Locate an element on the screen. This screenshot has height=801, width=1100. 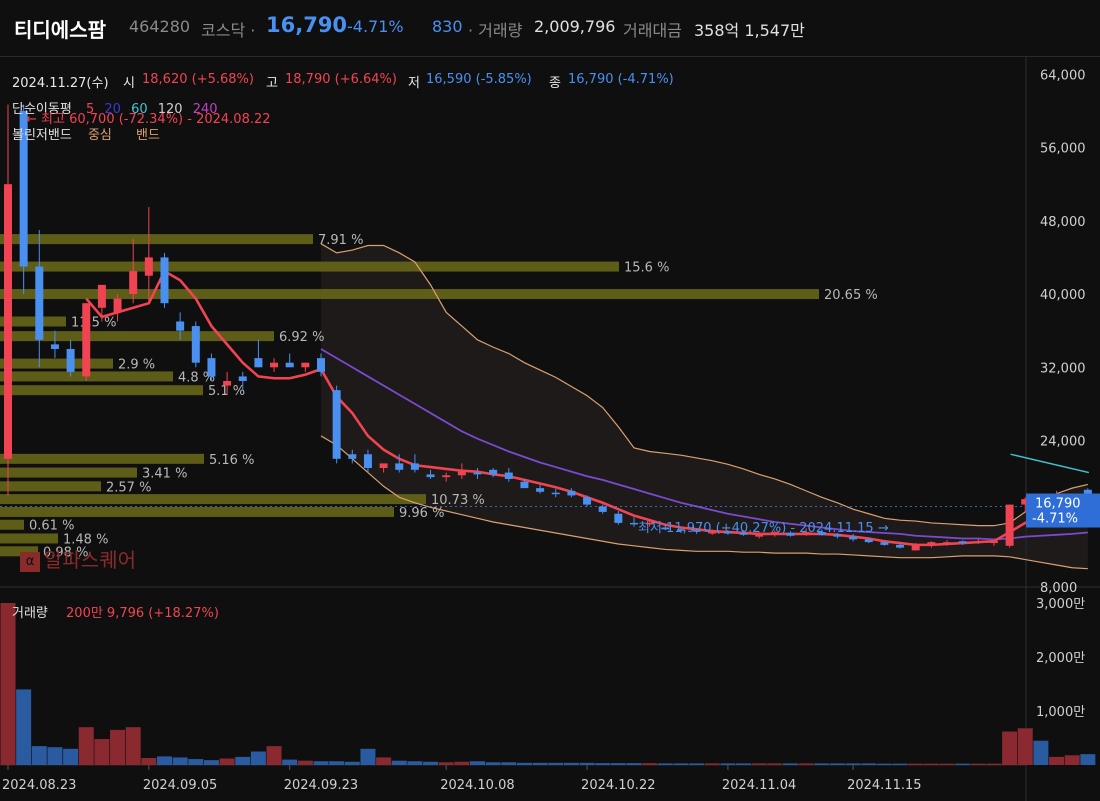
price-tick: 24,000 is located at coordinates (1063, 442).